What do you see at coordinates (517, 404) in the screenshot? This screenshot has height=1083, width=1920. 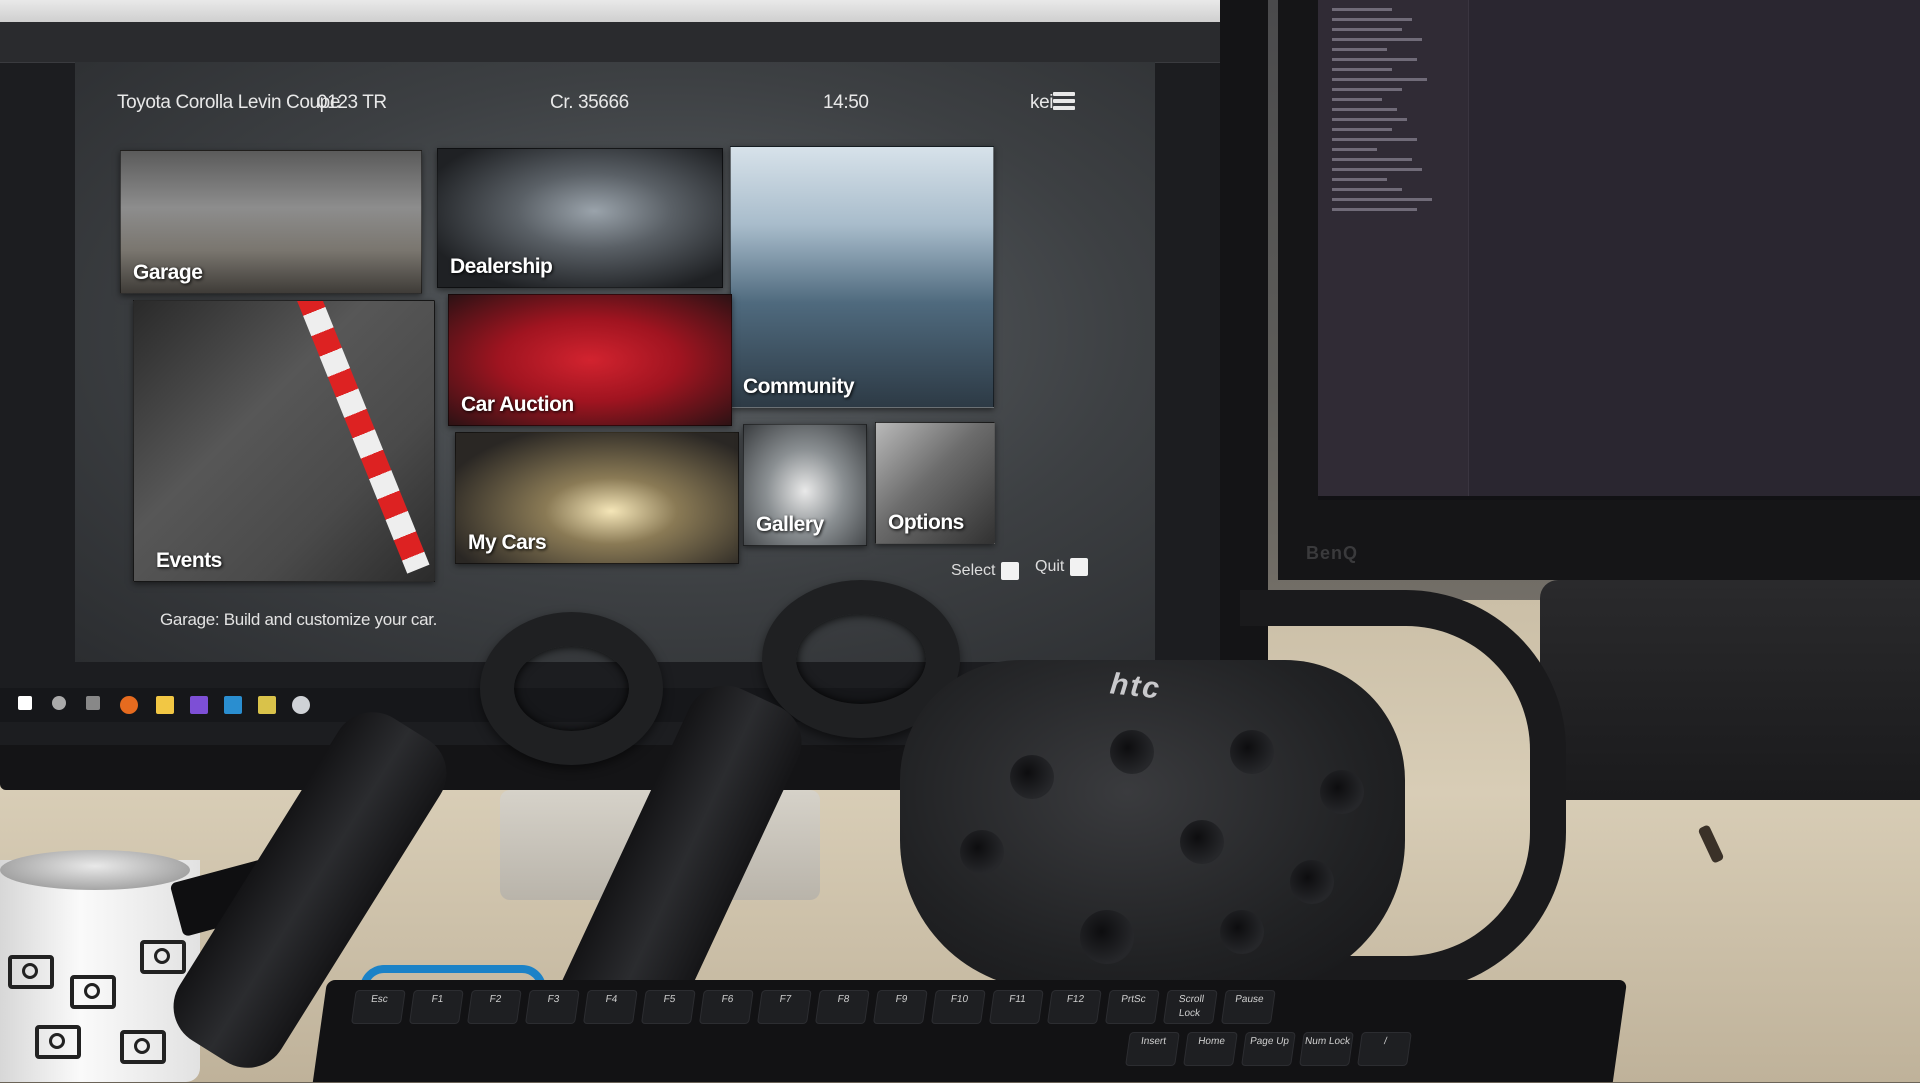 I see `tile-label-car-auction: Car Auction` at bounding box center [517, 404].